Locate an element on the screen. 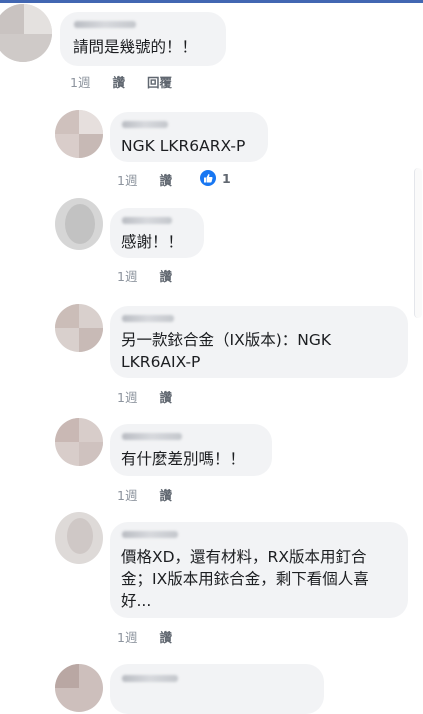  reply-button: 回覆 is located at coordinates (159, 82).